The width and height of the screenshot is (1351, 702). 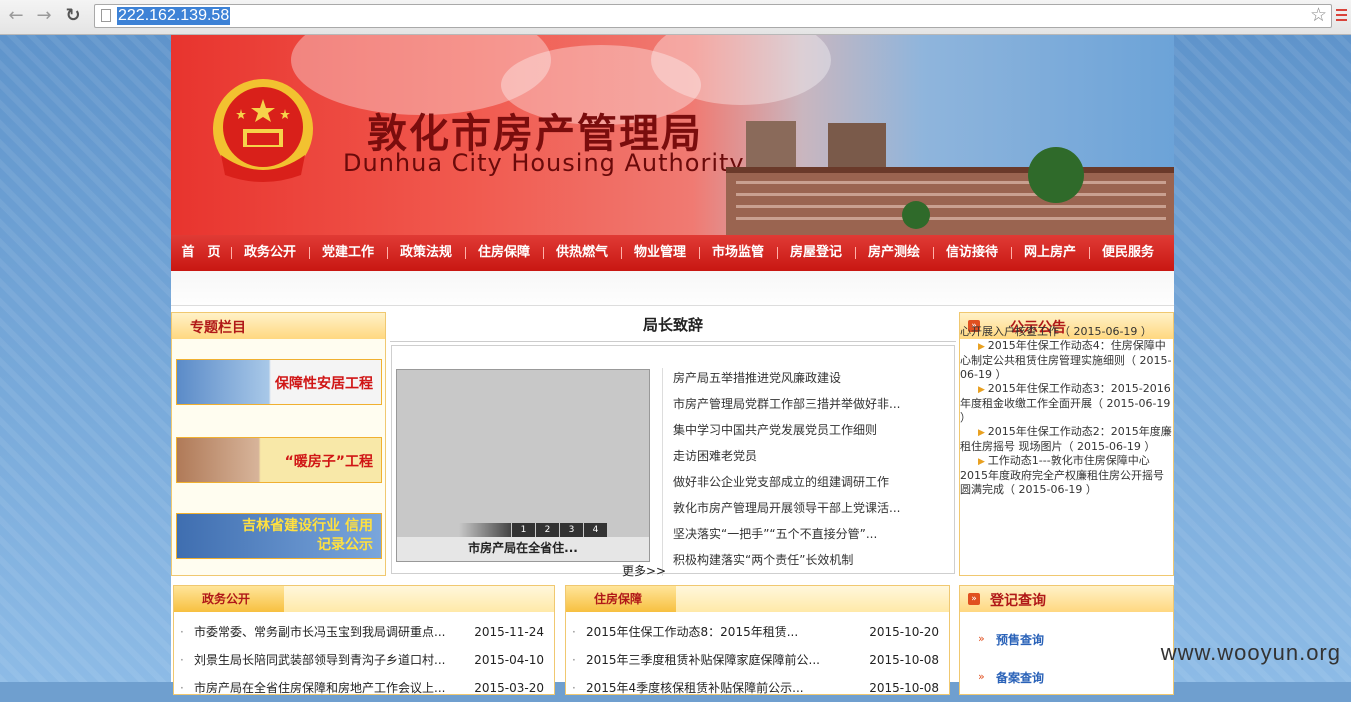 I want to click on browser-toolbar: ← → ↻ 222.162.139.58 ☆, so click(x=675, y=17).